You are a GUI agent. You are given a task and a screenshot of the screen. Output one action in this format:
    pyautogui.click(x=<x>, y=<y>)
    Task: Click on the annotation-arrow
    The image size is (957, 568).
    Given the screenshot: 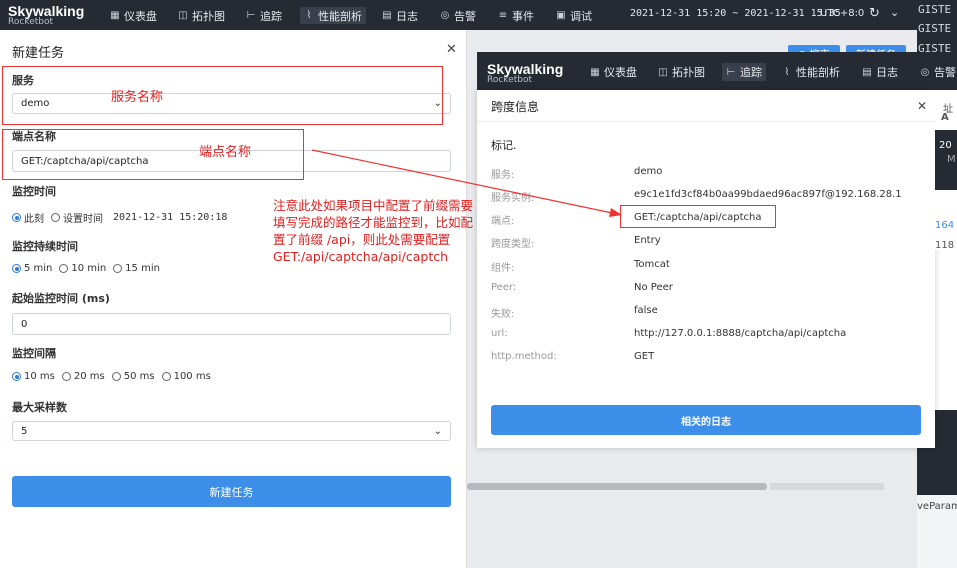 What is the action you would take?
    pyautogui.click(x=466, y=183)
    